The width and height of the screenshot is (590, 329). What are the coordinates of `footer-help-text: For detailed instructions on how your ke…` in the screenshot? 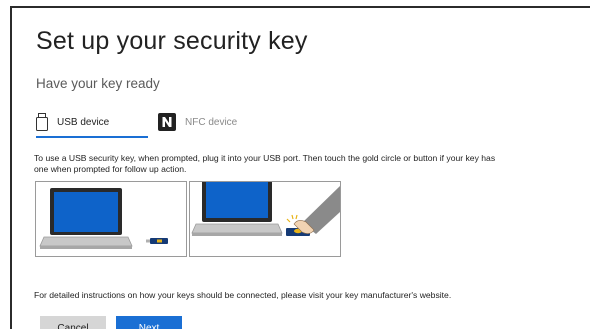 It's located at (243, 295).